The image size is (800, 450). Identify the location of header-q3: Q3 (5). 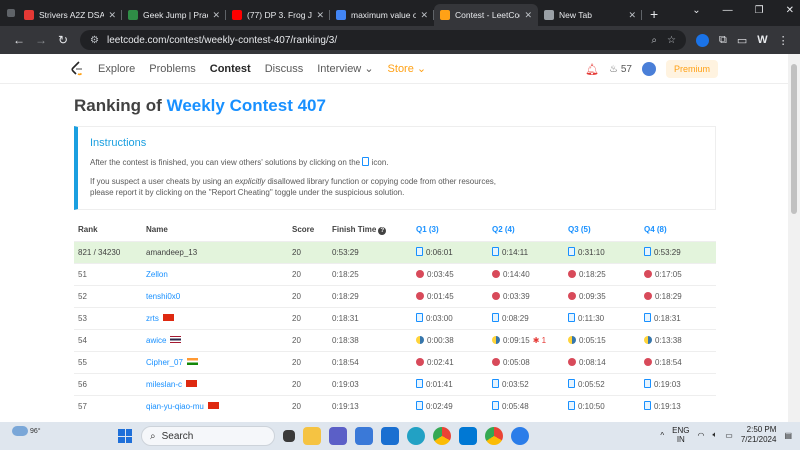
(602, 230).